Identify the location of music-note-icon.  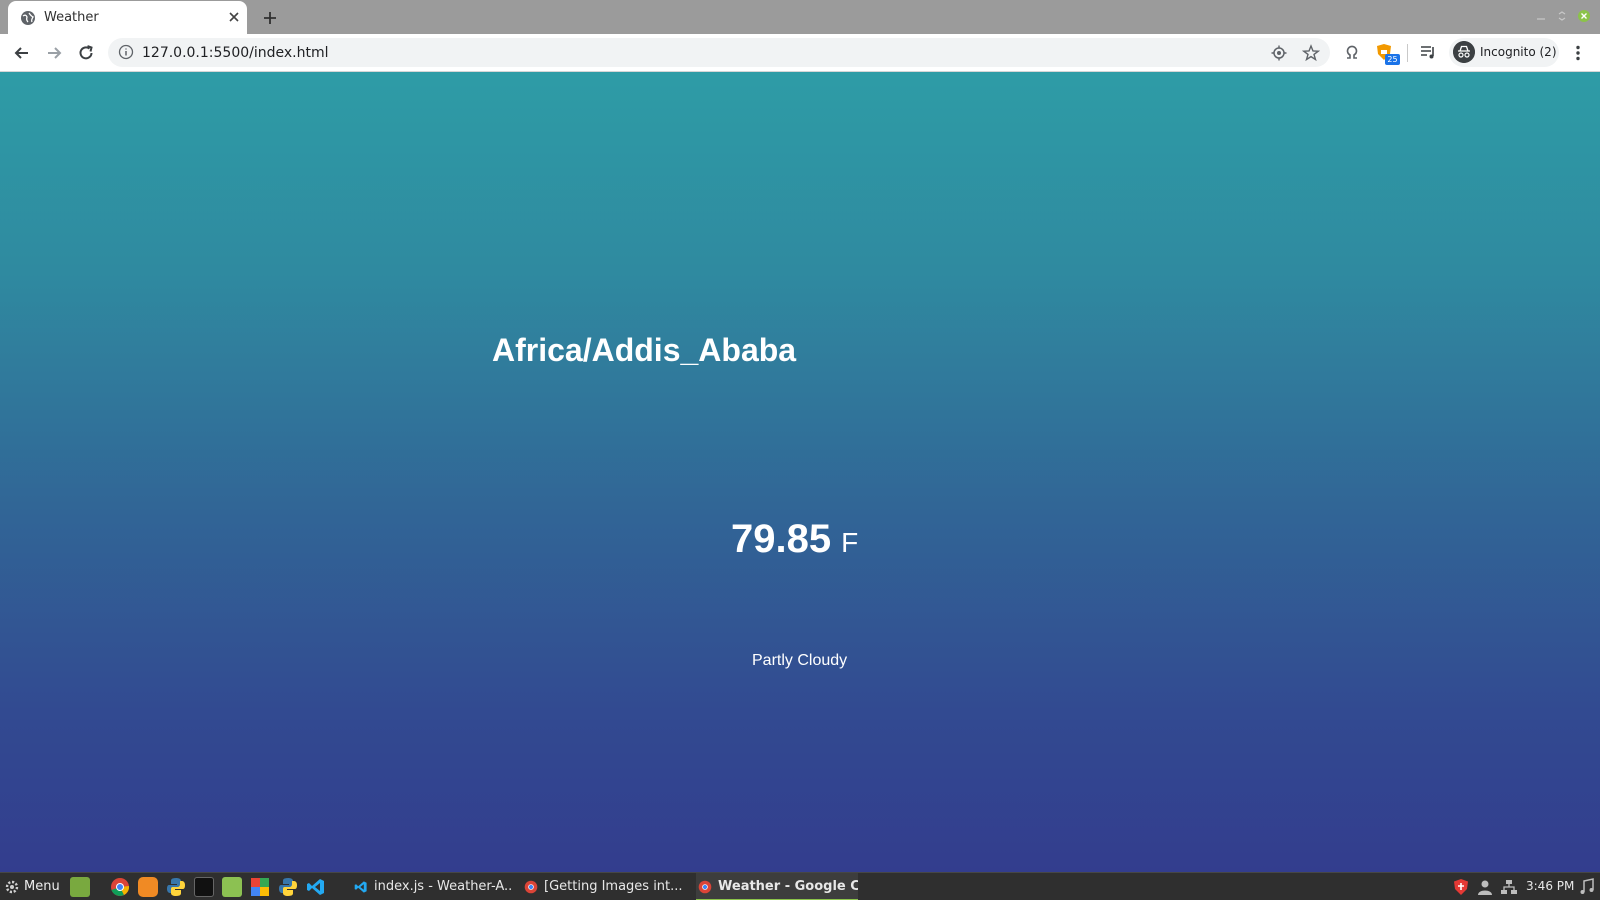
(1587, 887).